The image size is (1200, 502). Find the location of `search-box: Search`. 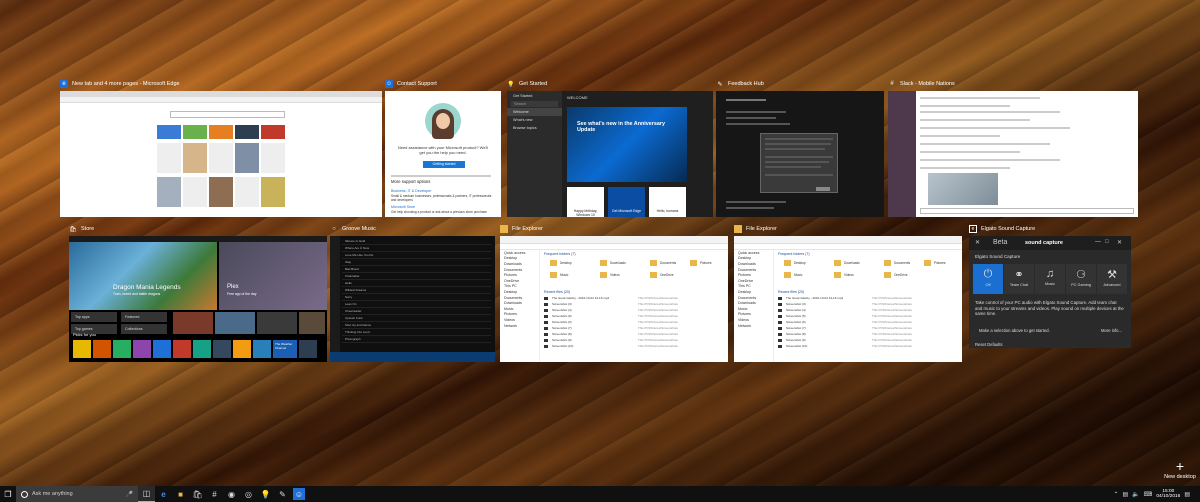

search-box: Search is located at coordinates (534, 104).